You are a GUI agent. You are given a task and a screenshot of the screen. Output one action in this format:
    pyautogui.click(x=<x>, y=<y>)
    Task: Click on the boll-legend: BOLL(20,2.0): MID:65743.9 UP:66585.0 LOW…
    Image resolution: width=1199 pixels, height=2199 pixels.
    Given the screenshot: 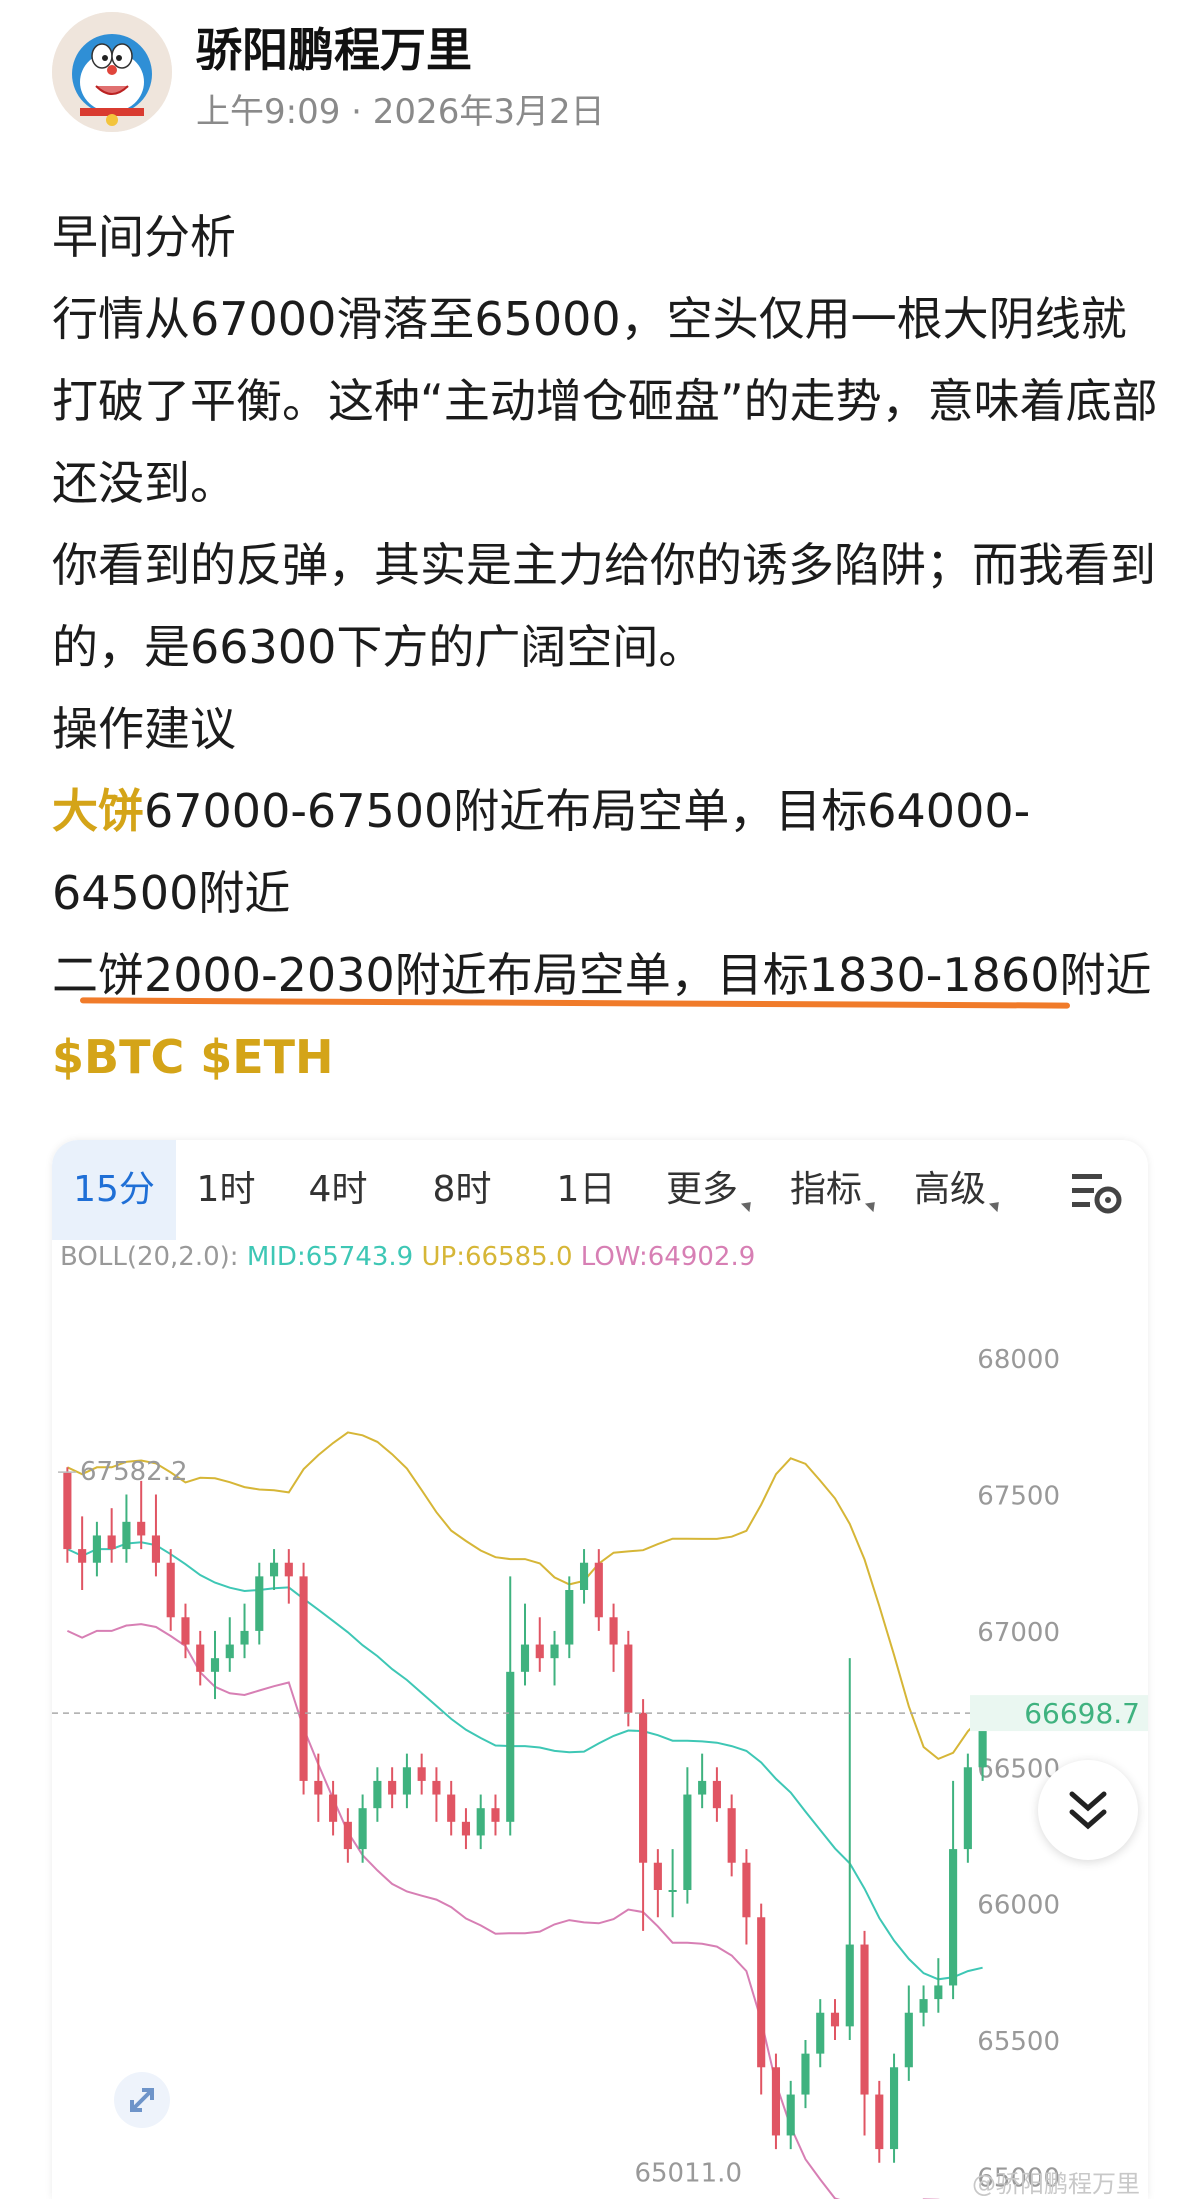 What is the action you would take?
    pyautogui.click(x=407, y=1257)
    